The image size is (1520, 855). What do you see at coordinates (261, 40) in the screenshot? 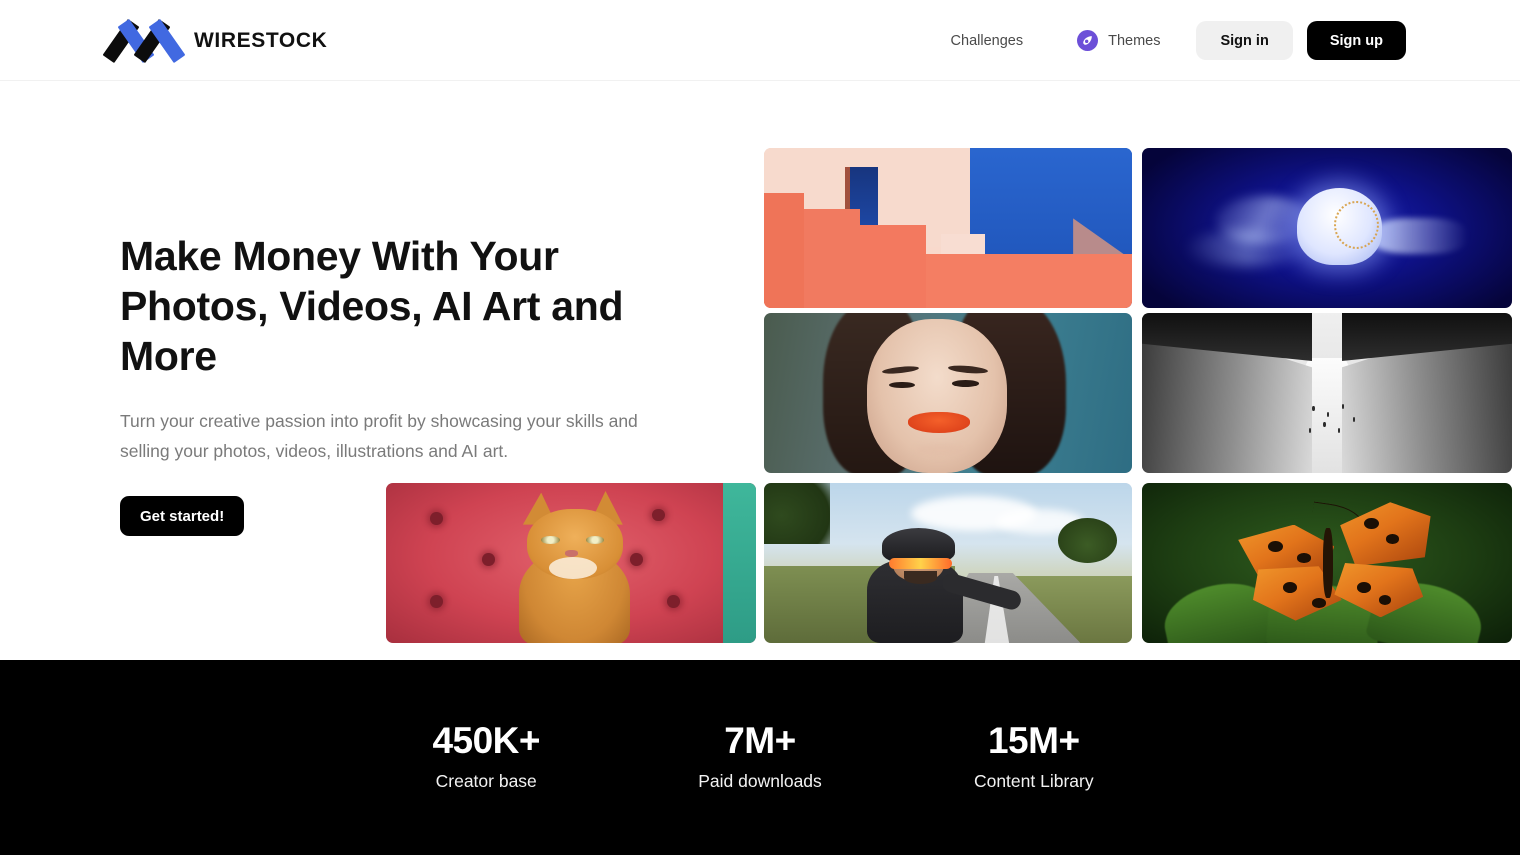
I see `brand-name: WIRESTOCK` at bounding box center [261, 40].